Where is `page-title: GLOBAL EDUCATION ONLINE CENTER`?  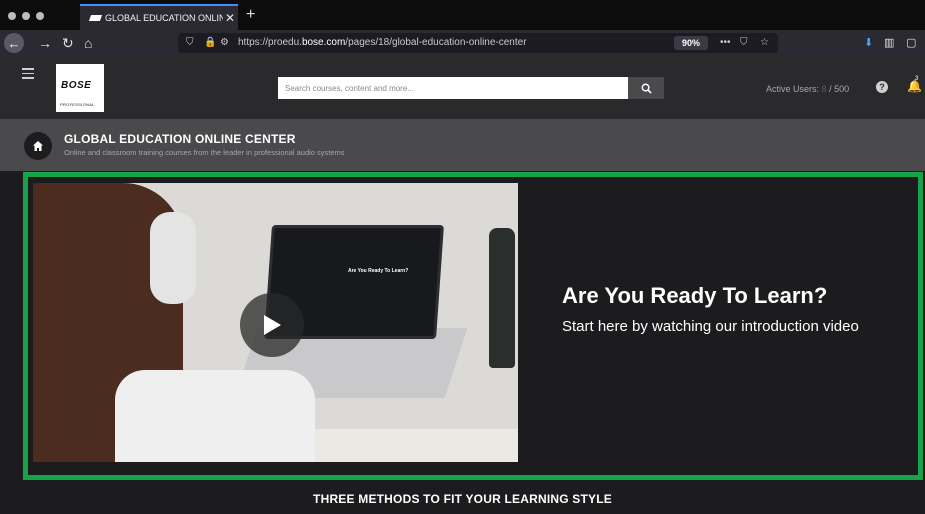 page-title: GLOBAL EDUCATION ONLINE CENTER is located at coordinates (180, 139).